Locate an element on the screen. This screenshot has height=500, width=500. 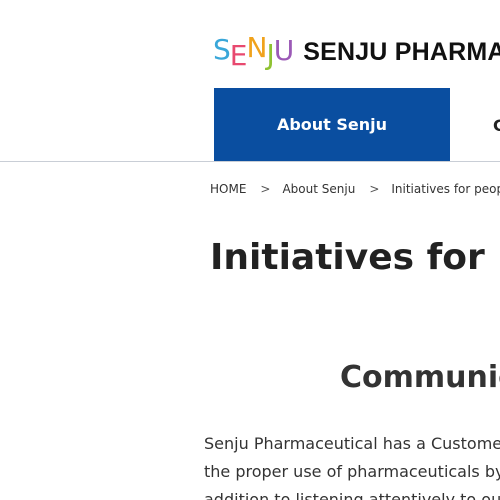
nav-item-about-senju: About Senju is located at coordinates (332, 124).